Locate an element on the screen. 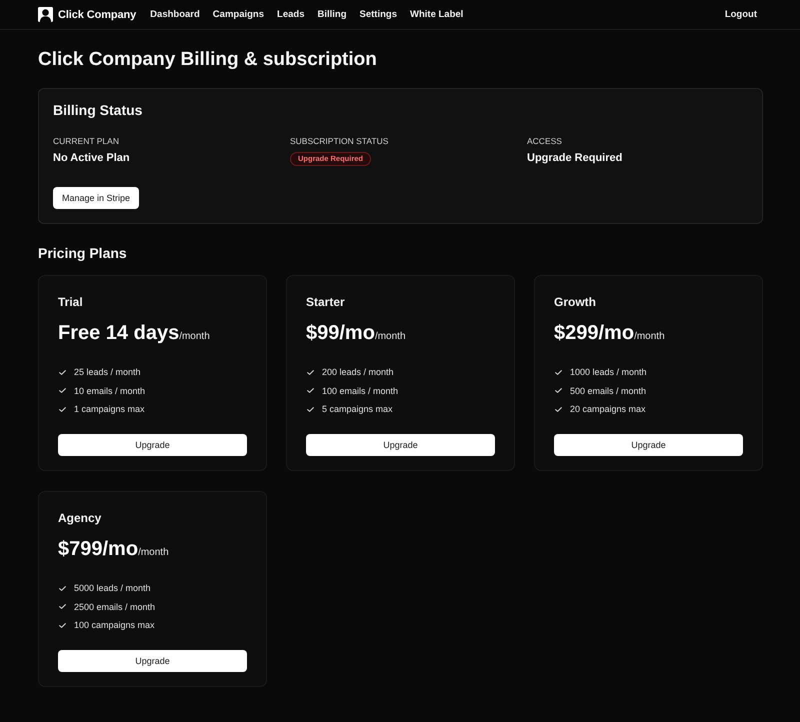 The image size is (800, 722). feature-text: 5 campaigns max is located at coordinates (357, 409).